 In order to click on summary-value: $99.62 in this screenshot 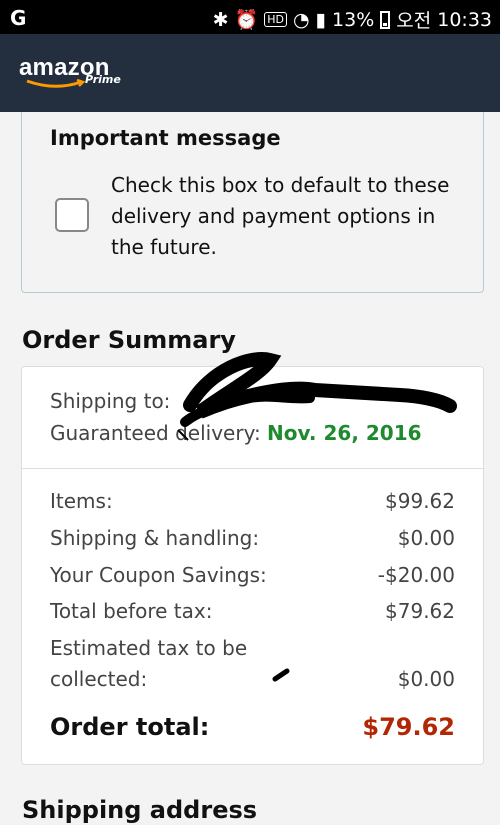, I will do `click(420, 501)`.